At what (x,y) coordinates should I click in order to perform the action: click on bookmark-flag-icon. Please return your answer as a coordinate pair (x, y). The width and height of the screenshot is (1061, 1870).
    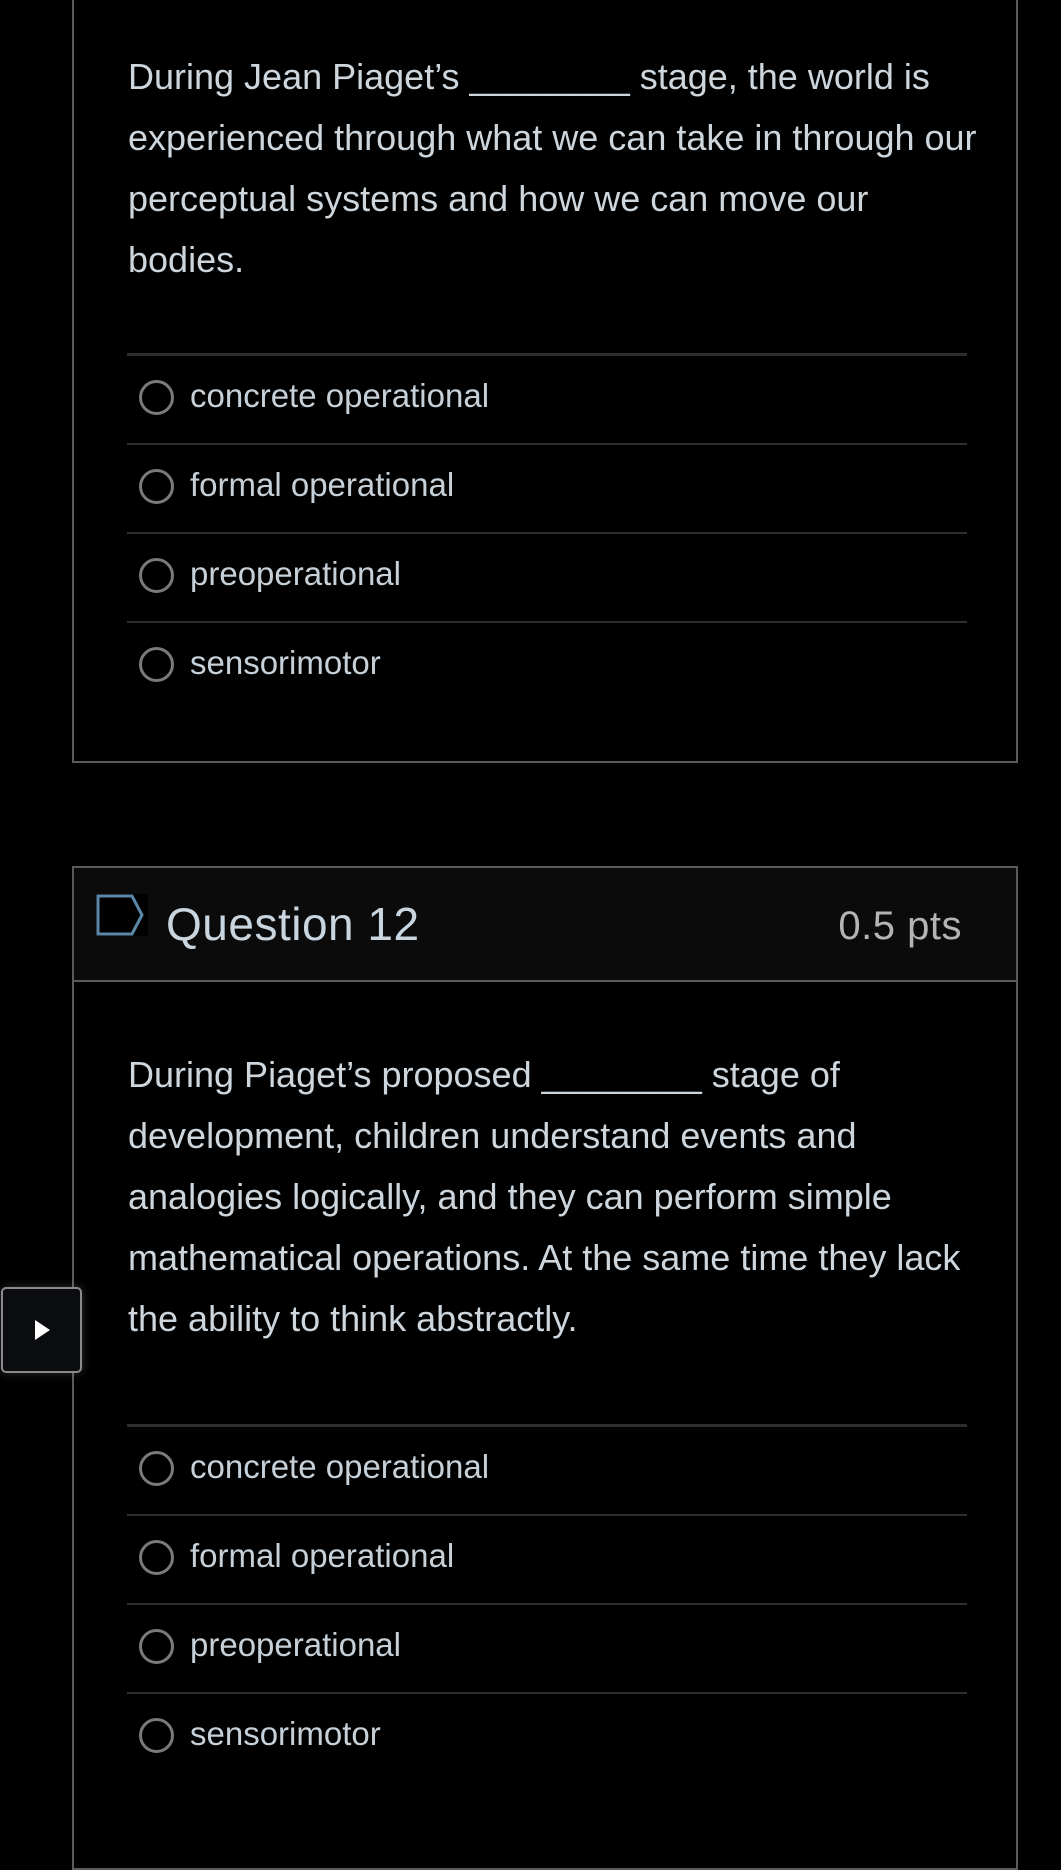
    Looking at the image, I should click on (122, 915).